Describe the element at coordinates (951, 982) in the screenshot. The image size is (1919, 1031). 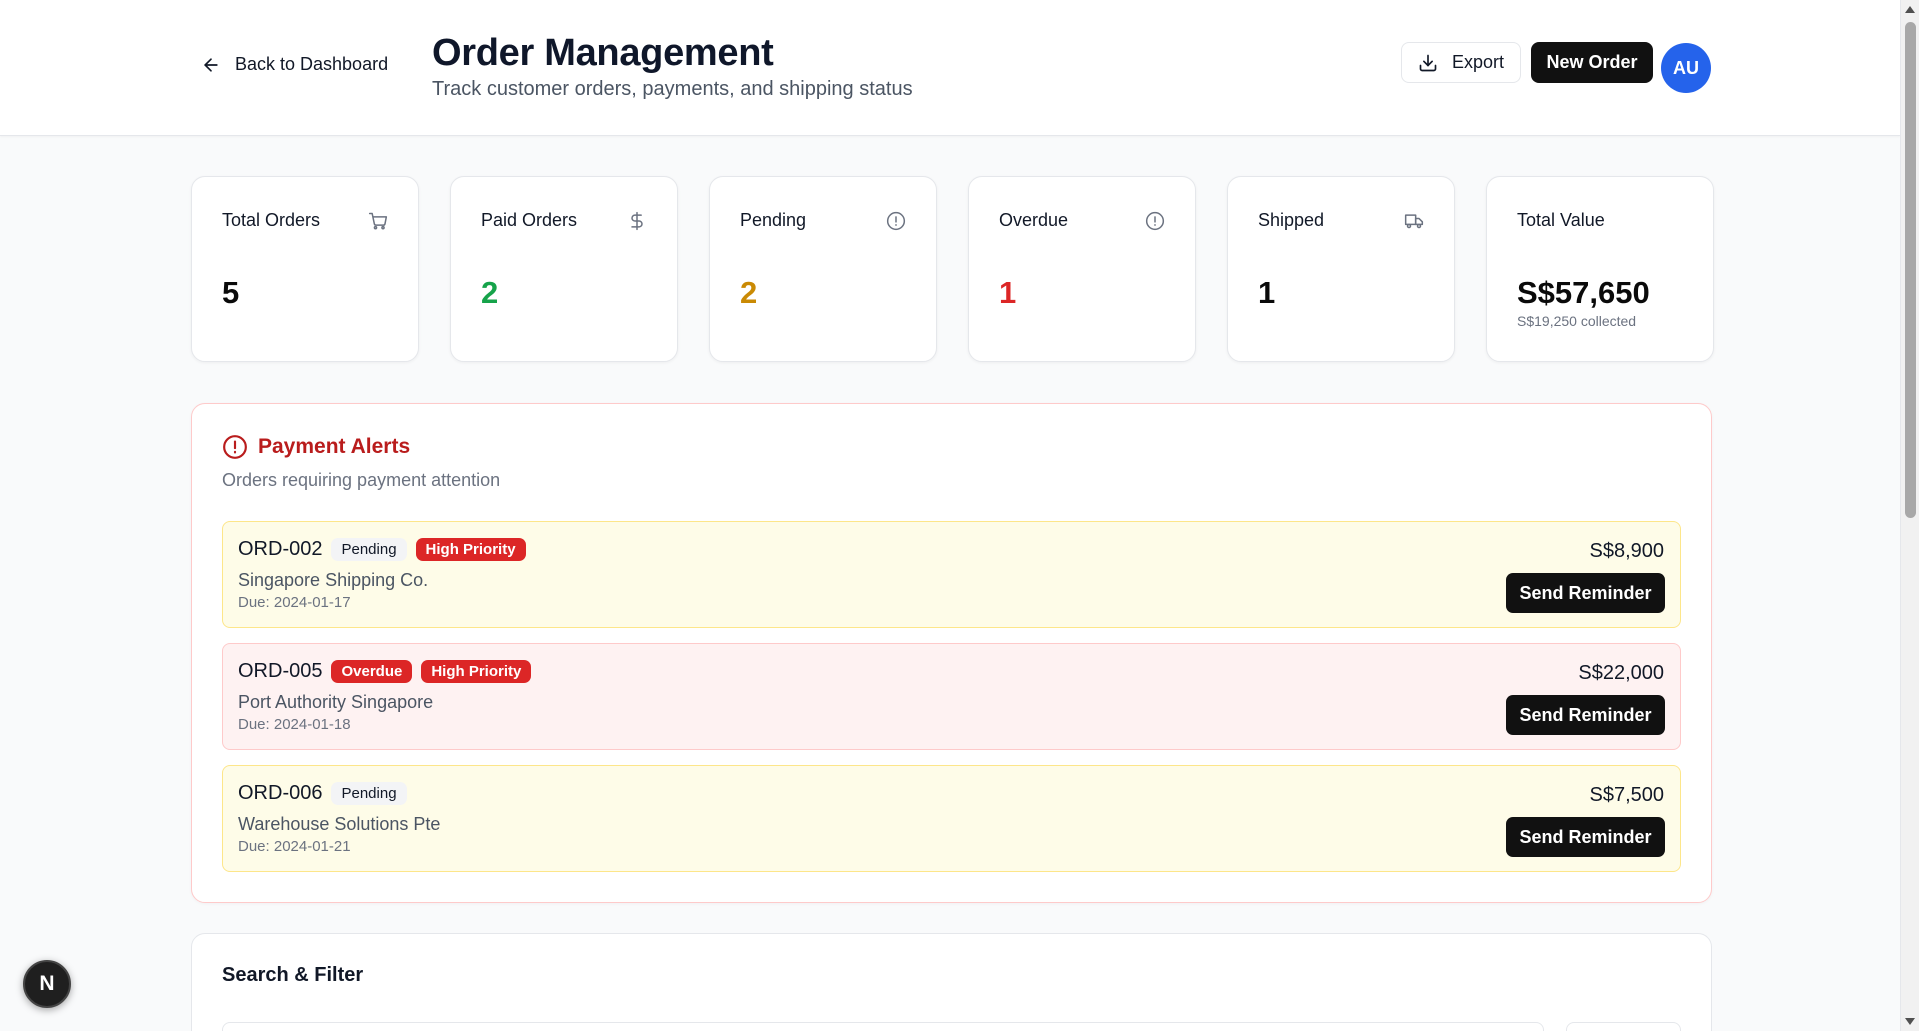
I see `search-filter-card: Search & Filter` at that location.